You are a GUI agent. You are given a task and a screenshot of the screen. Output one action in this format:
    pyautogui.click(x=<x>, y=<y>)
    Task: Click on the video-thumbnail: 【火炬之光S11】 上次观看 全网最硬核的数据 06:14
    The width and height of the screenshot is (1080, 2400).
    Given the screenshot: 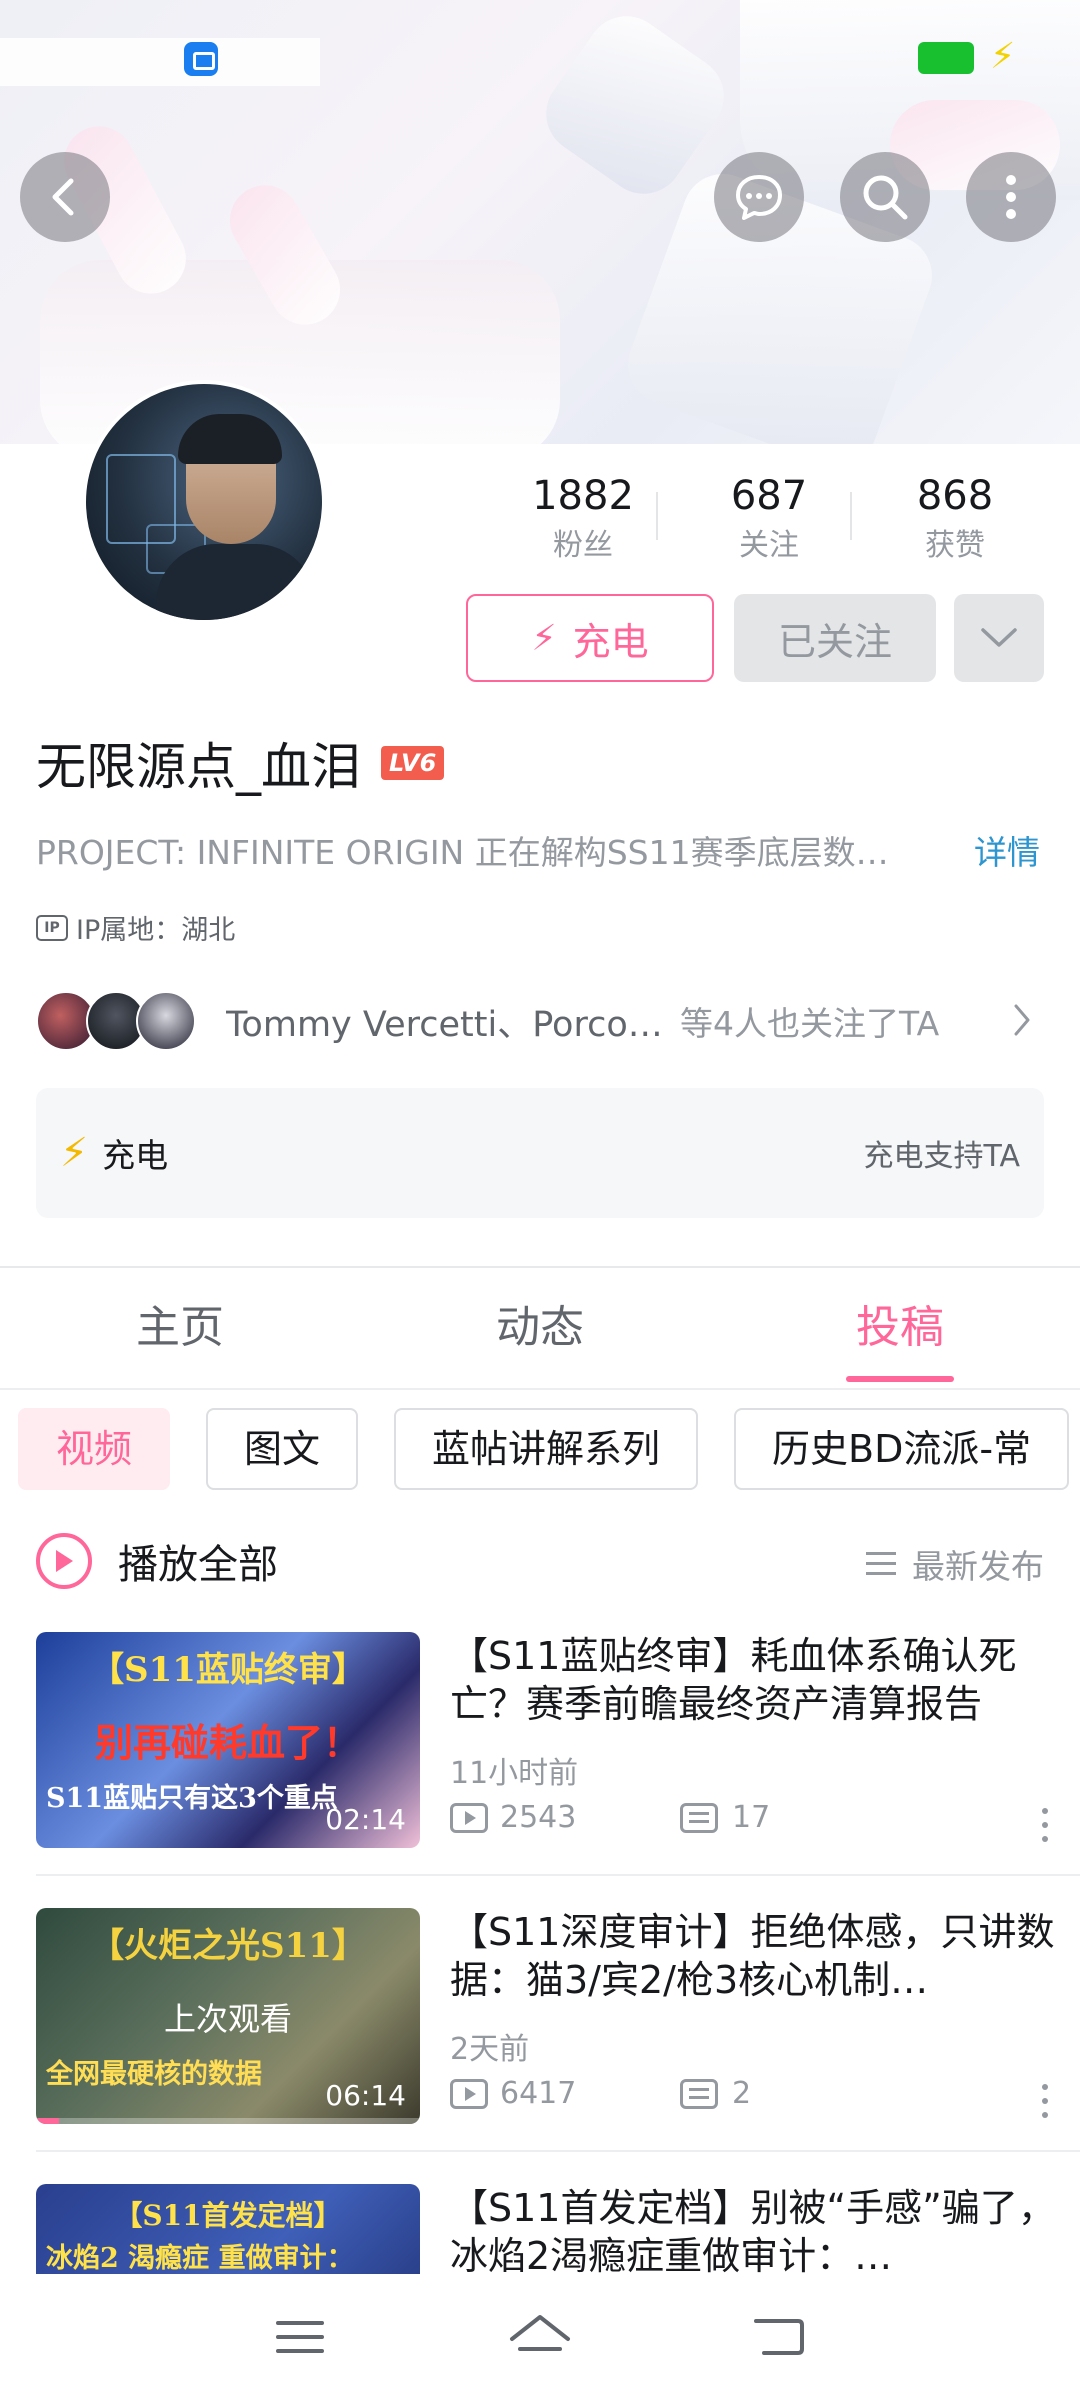 What is the action you would take?
    pyautogui.click(x=228, y=2016)
    